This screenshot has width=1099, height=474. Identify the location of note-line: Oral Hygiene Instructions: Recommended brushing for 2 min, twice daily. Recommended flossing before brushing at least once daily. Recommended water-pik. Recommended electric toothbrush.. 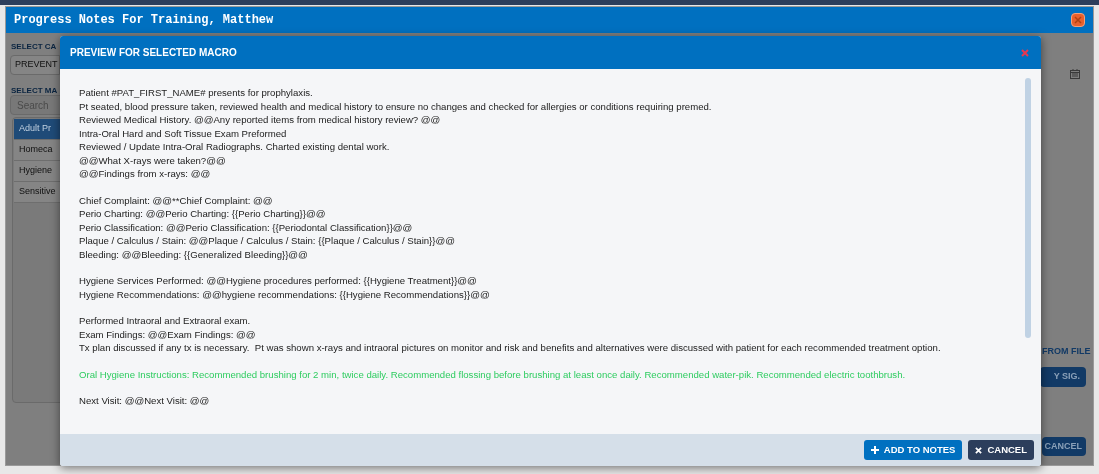
(492, 374).